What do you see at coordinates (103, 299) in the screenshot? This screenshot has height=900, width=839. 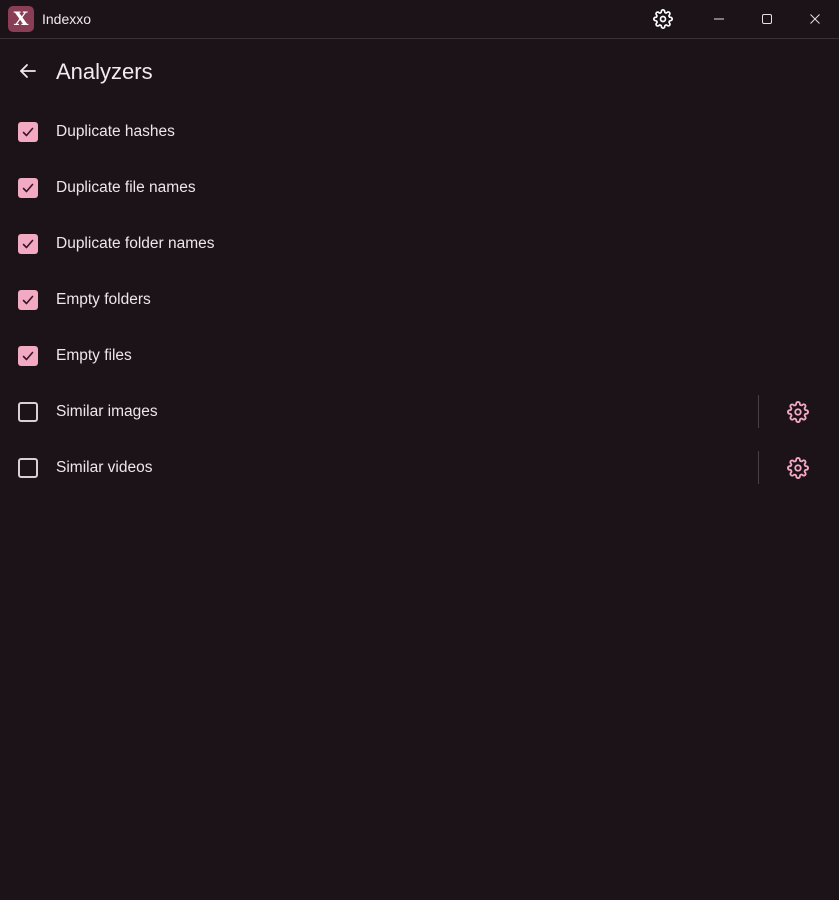 I see `analyzer-label: Empty folders` at bounding box center [103, 299].